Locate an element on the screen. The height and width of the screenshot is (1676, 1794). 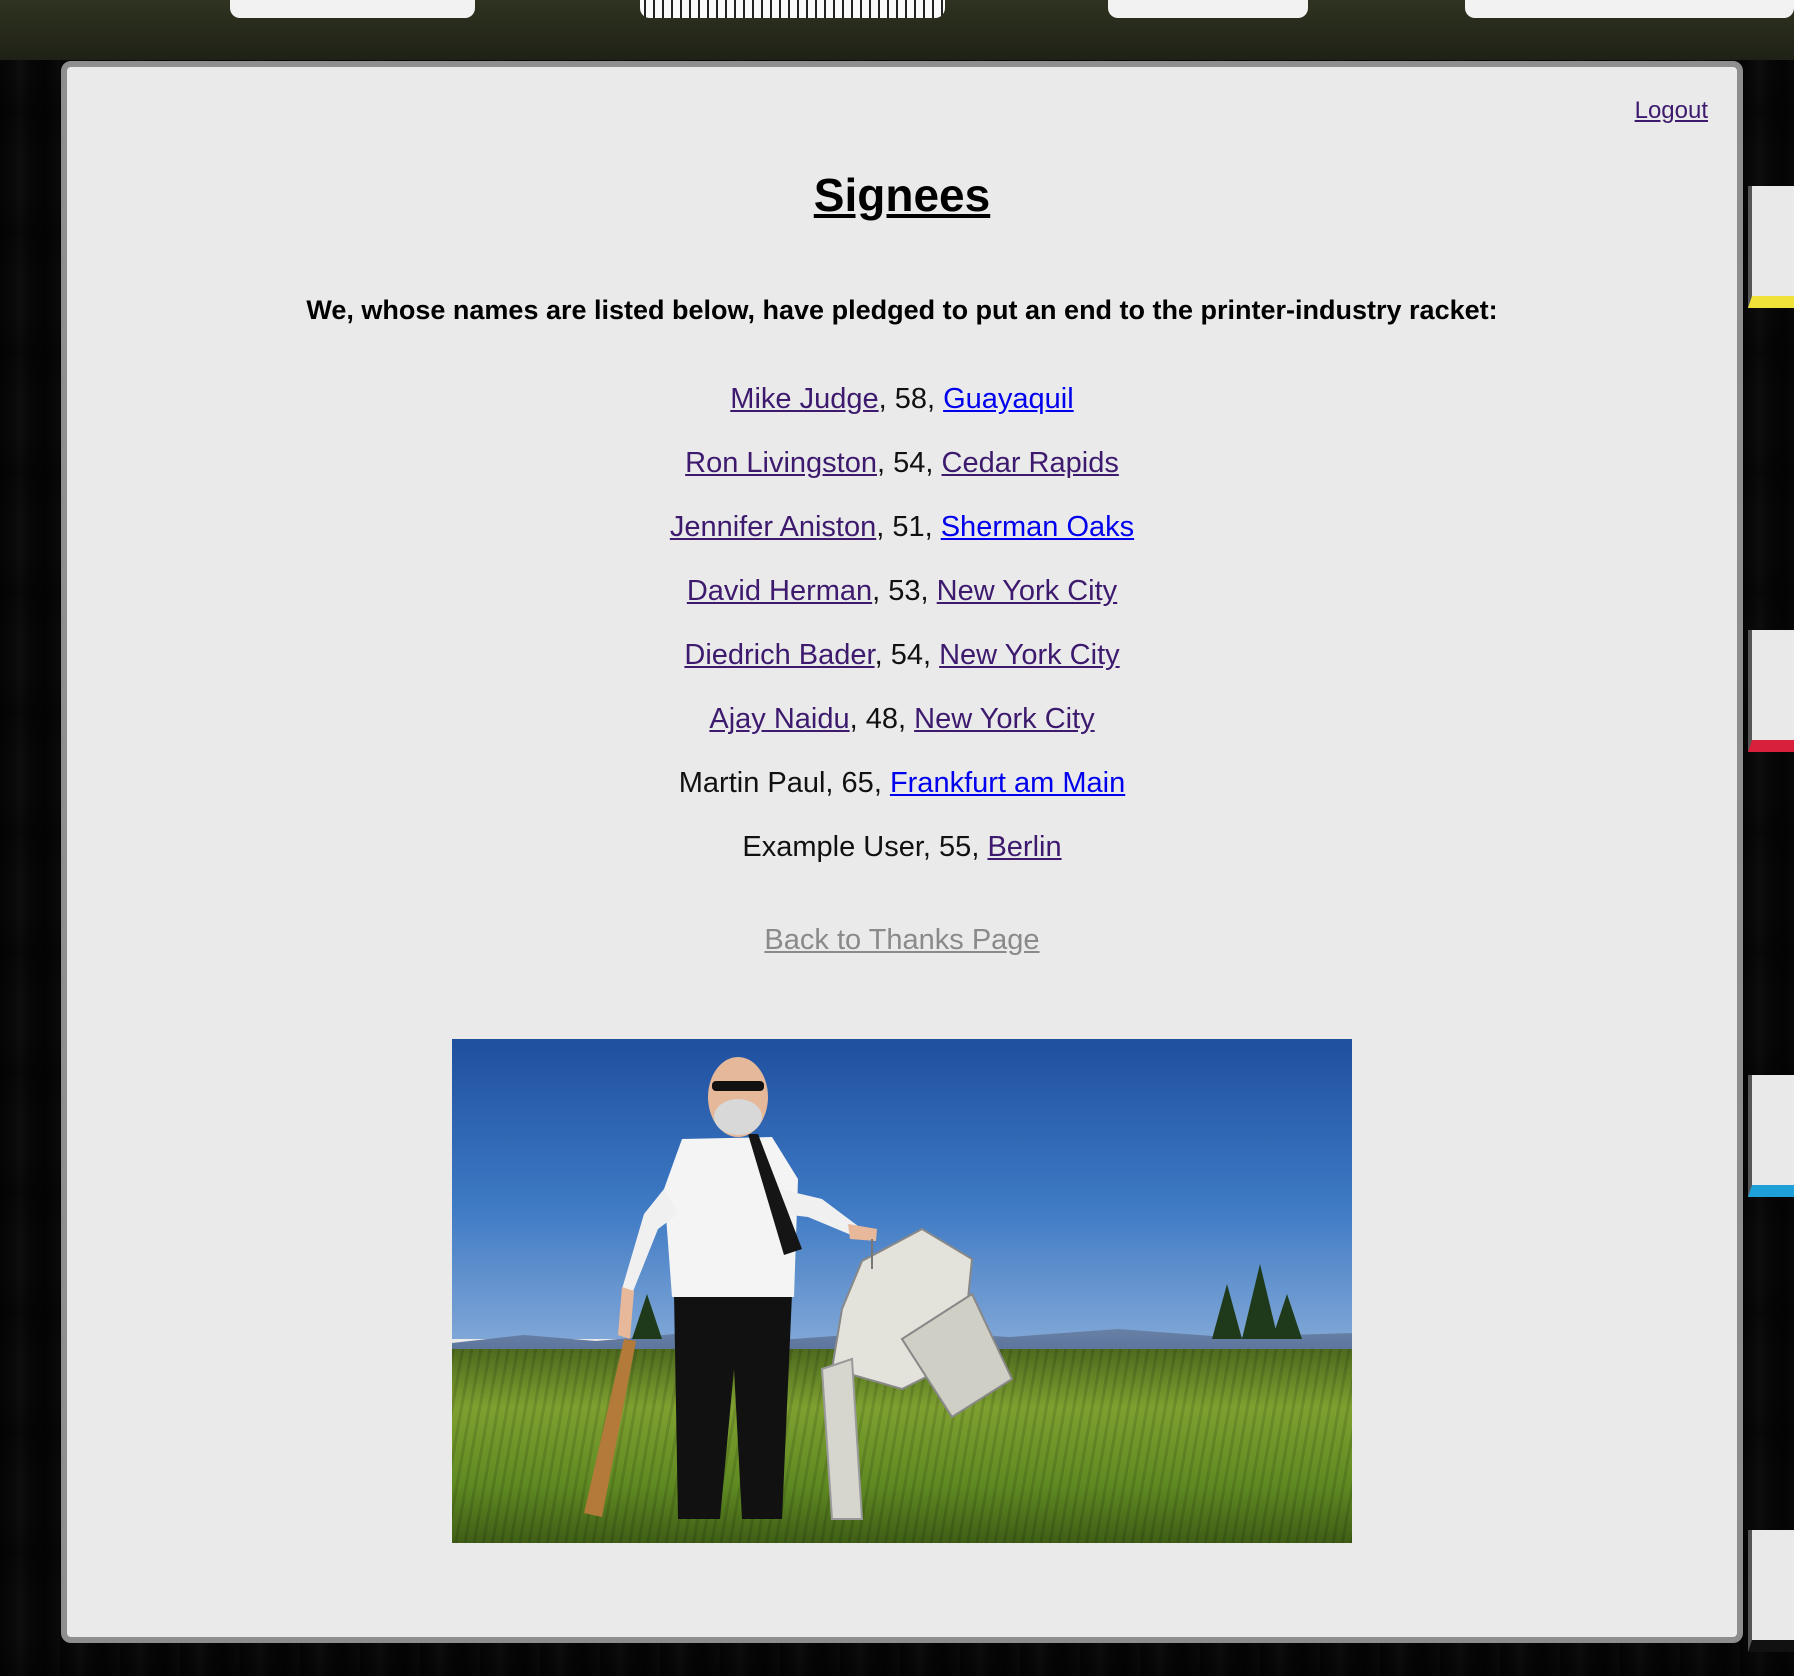
background-magenta-cartridge is located at coordinates (1771, 691).